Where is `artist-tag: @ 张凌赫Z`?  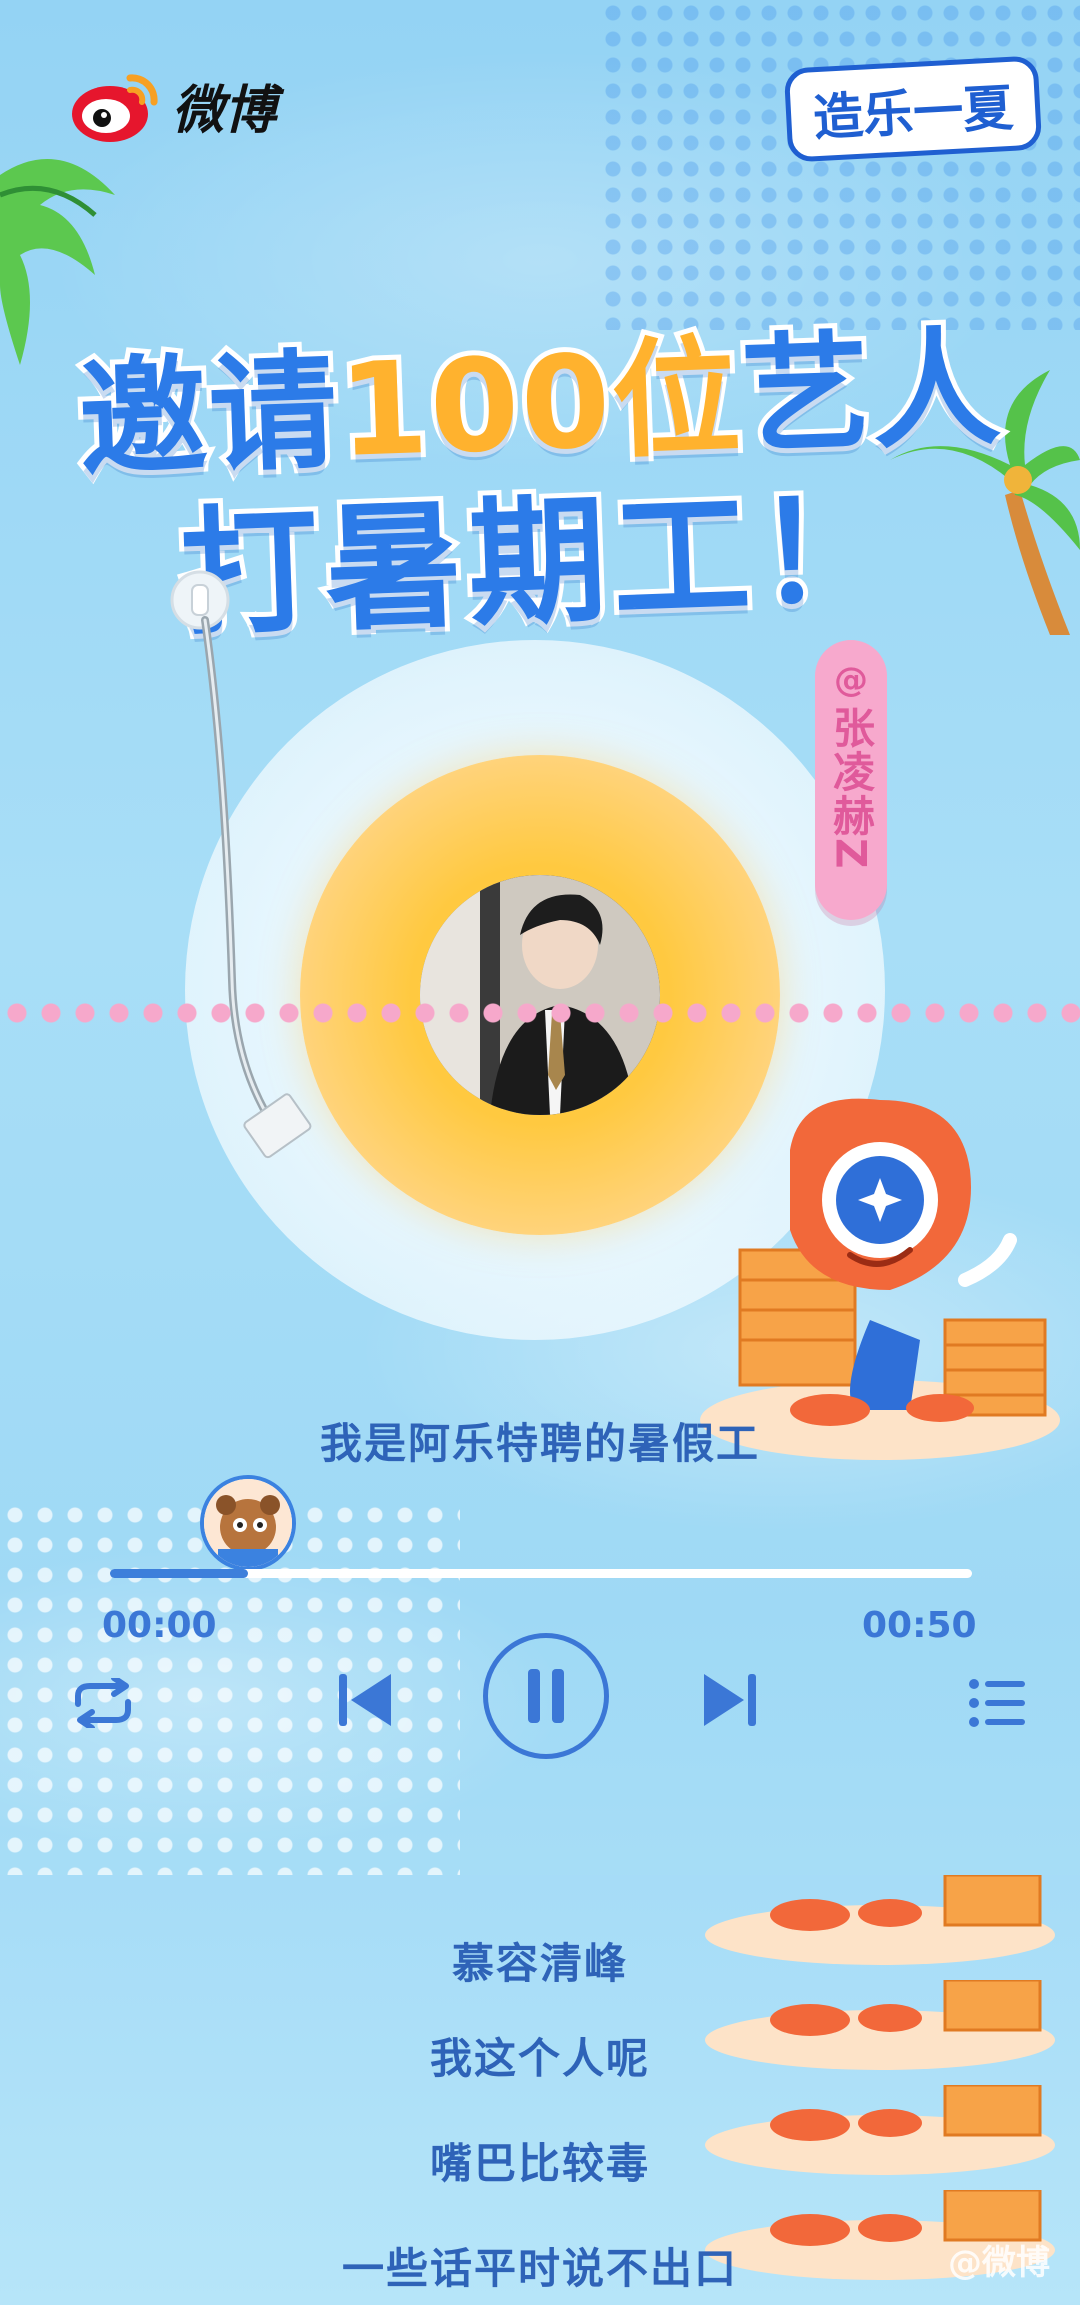 artist-tag: @ 张凌赫Z is located at coordinates (851, 780).